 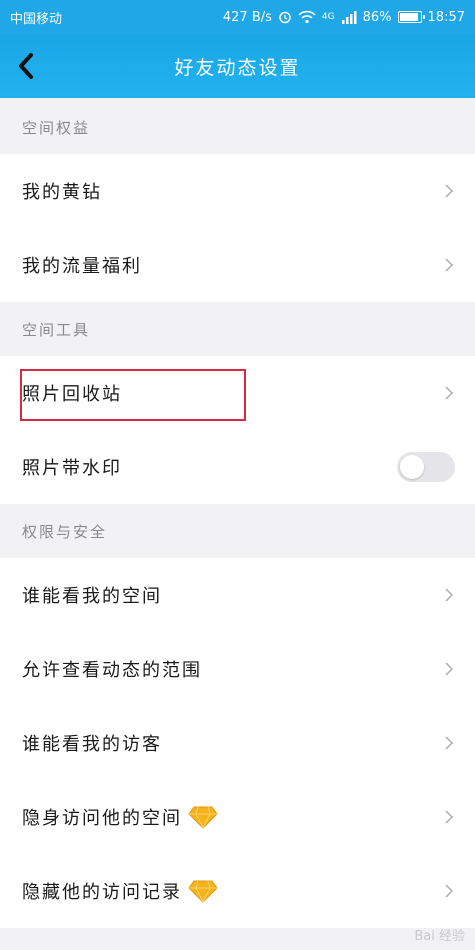 What do you see at coordinates (56, 329) in the screenshot?
I see `section-header-tools: 空间工具` at bounding box center [56, 329].